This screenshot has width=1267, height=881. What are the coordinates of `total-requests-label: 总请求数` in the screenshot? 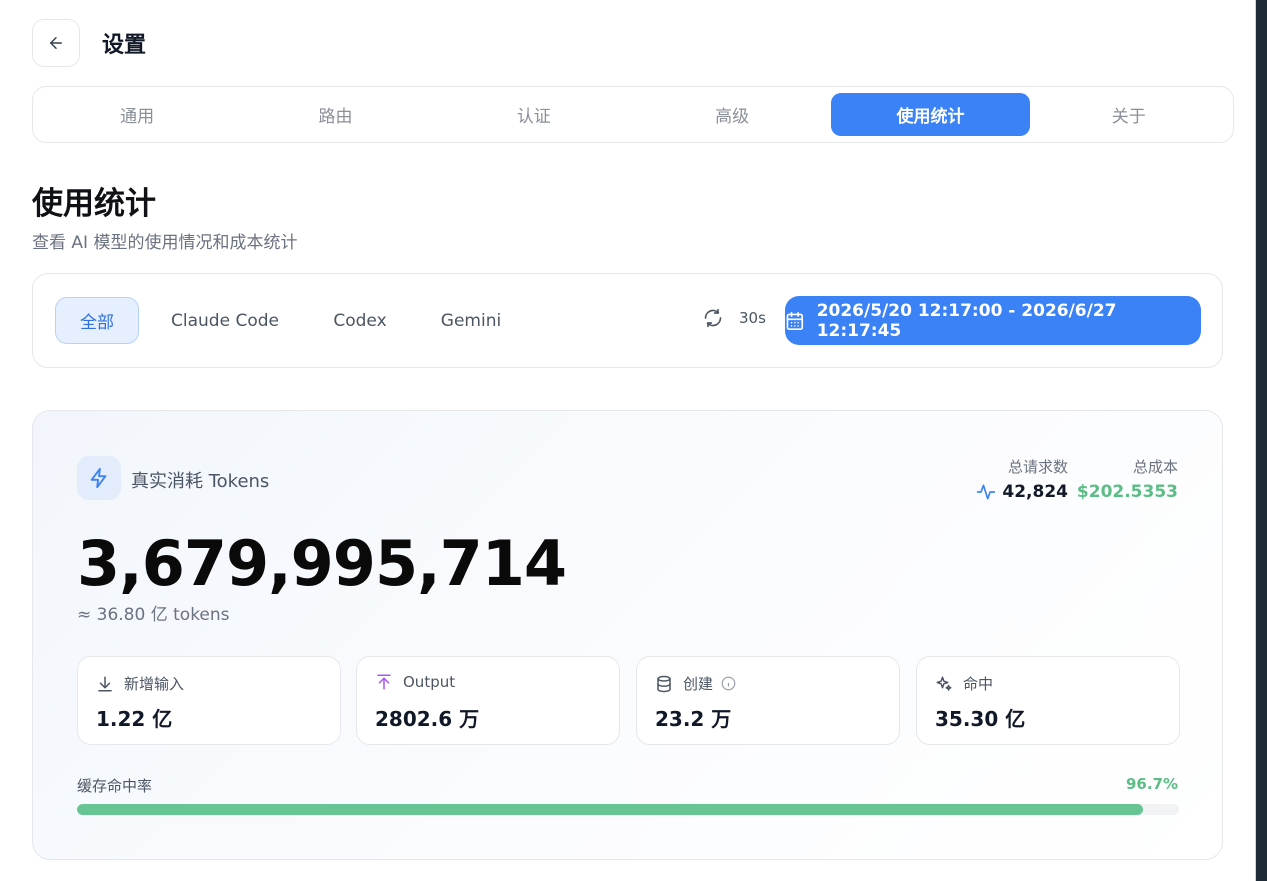 It's located at (1037, 467).